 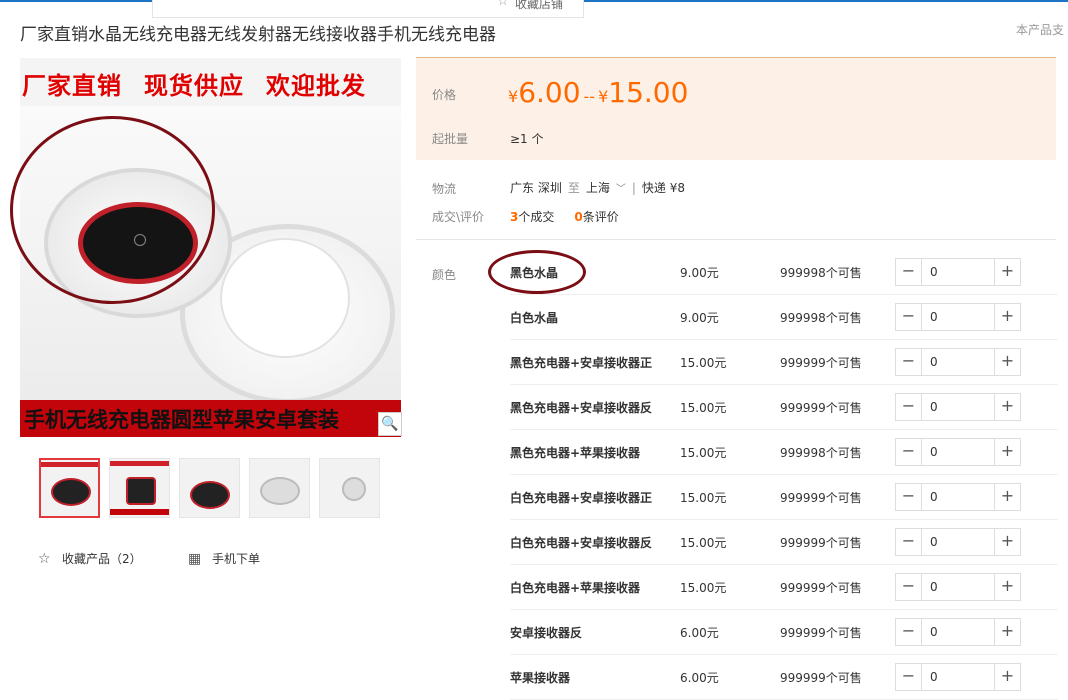 I want to click on logistics-label: 物流, so click(x=444, y=189).